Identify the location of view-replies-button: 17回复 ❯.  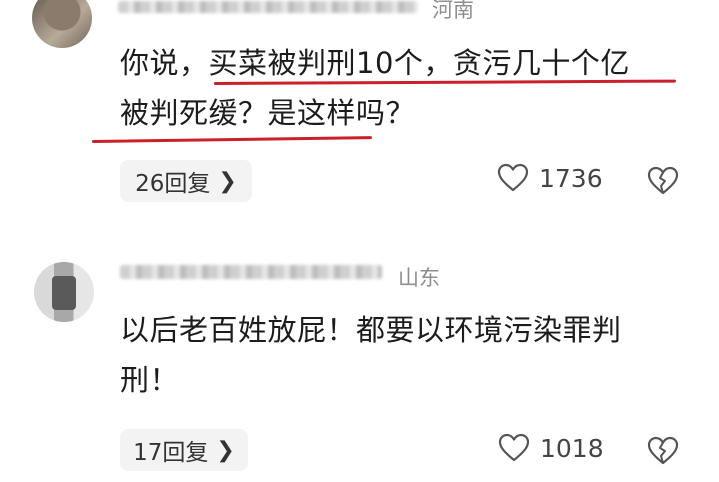
(184, 450).